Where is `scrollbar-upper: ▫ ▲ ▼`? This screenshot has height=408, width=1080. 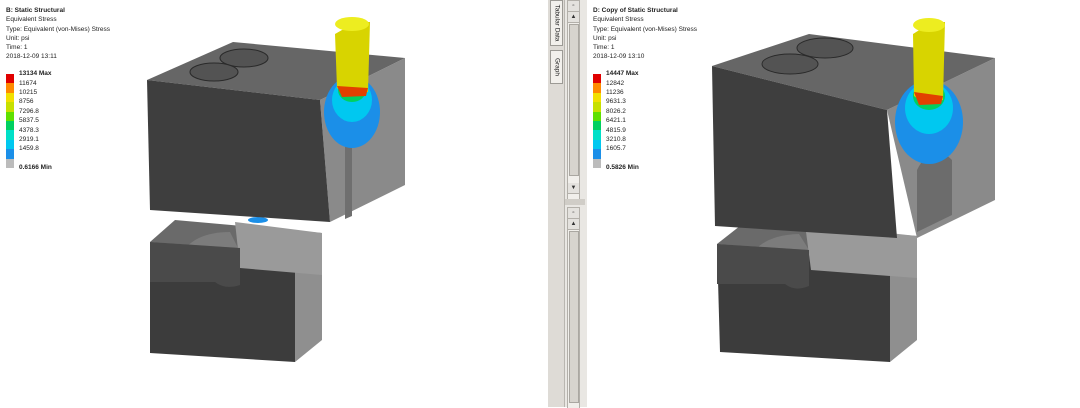
scrollbar-upper: ▫ ▲ ▼ is located at coordinates (573, 100).